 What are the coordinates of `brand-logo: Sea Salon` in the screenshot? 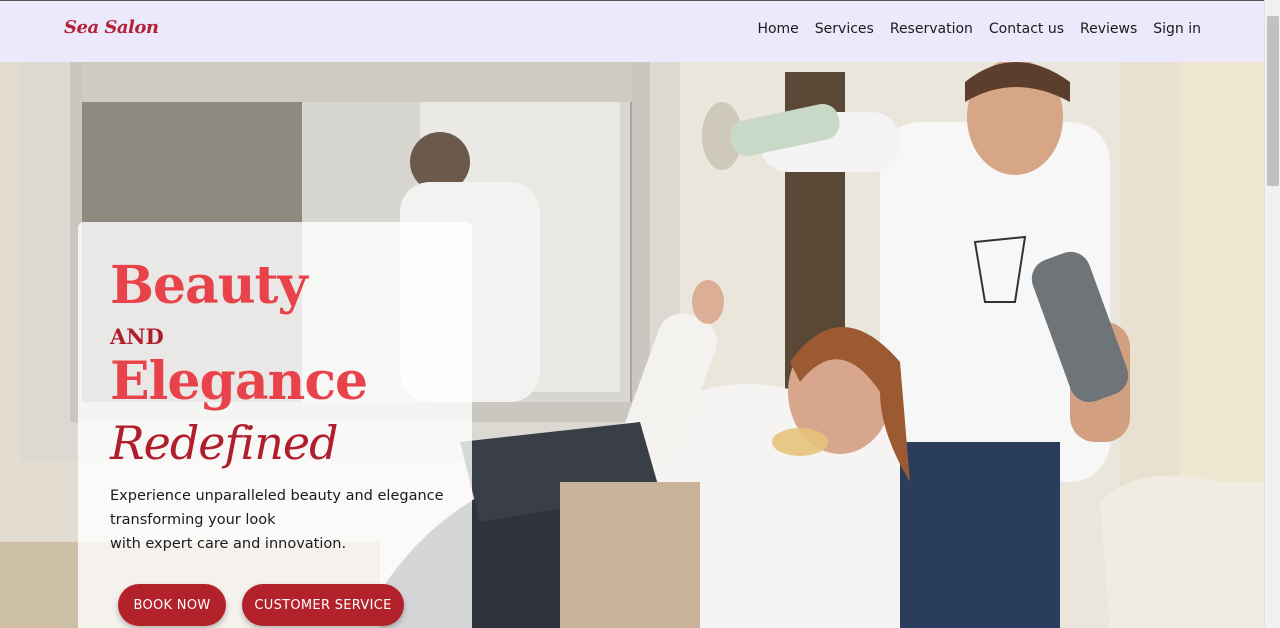 It's located at (111, 27).